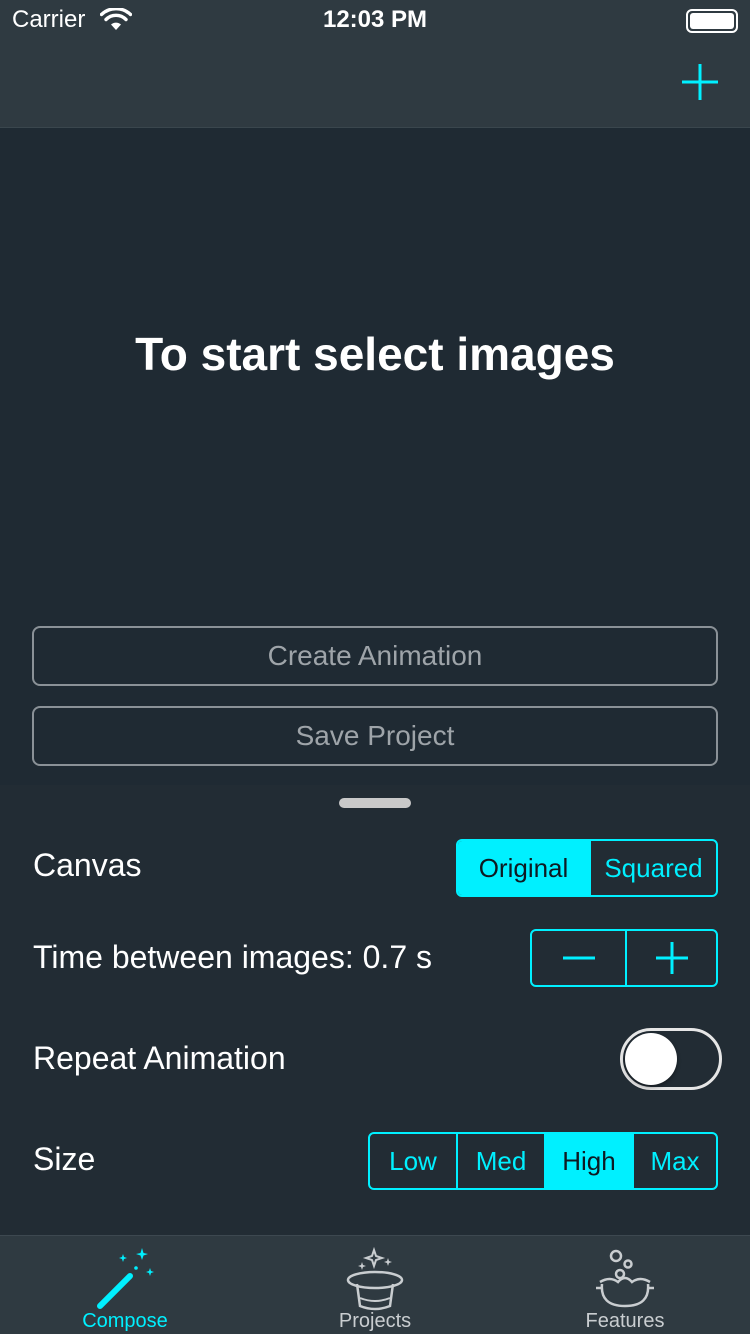 Image resolution: width=750 pixels, height=1334 pixels. I want to click on size-segmented-control: Low Med High Max, so click(543, 1161).